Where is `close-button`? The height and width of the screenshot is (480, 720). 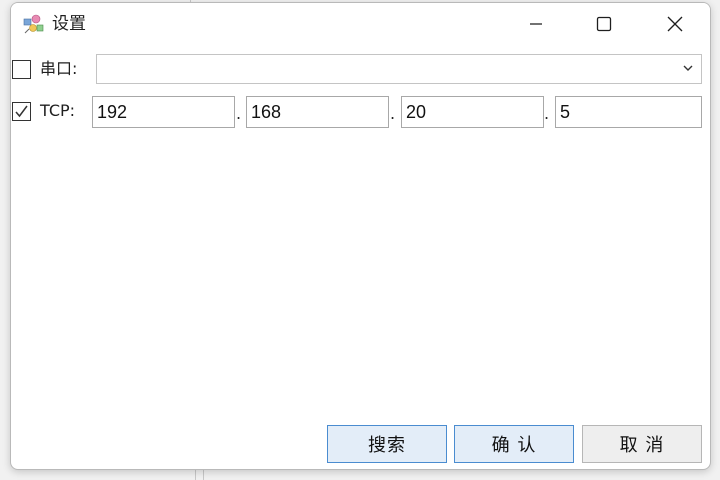 close-button is located at coordinates (675, 24).